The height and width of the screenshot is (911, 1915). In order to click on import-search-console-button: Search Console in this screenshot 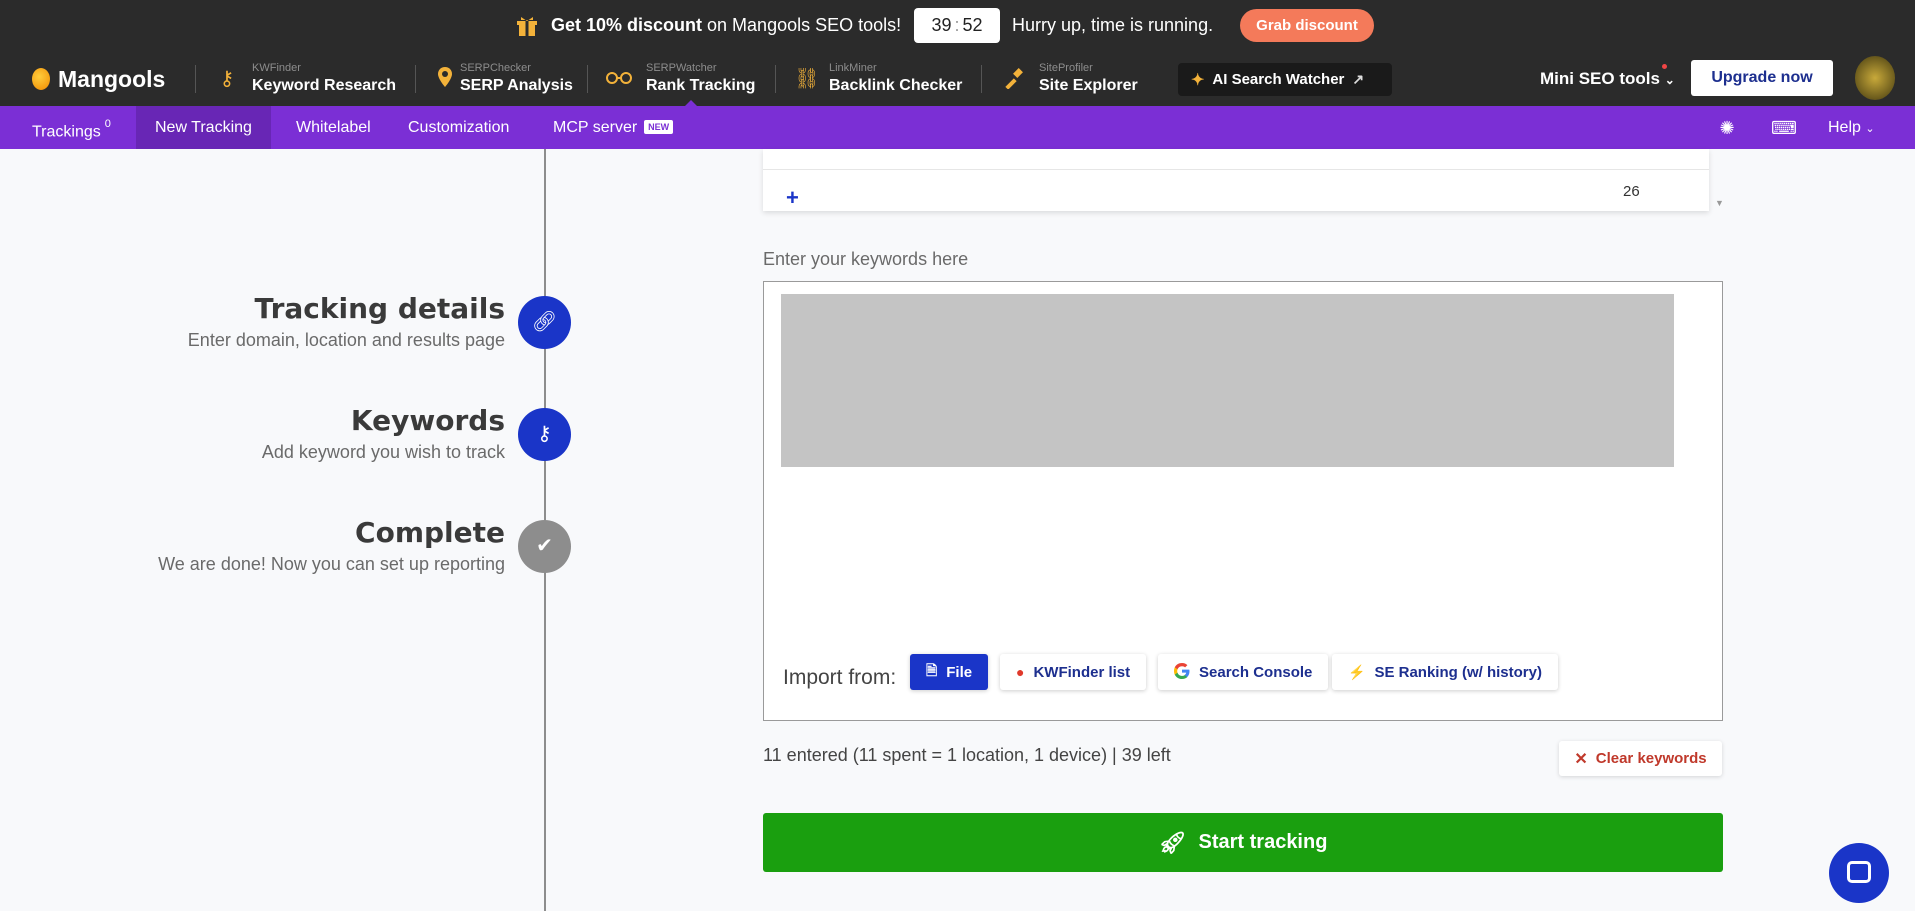, I will do `click(1243, 672)`.